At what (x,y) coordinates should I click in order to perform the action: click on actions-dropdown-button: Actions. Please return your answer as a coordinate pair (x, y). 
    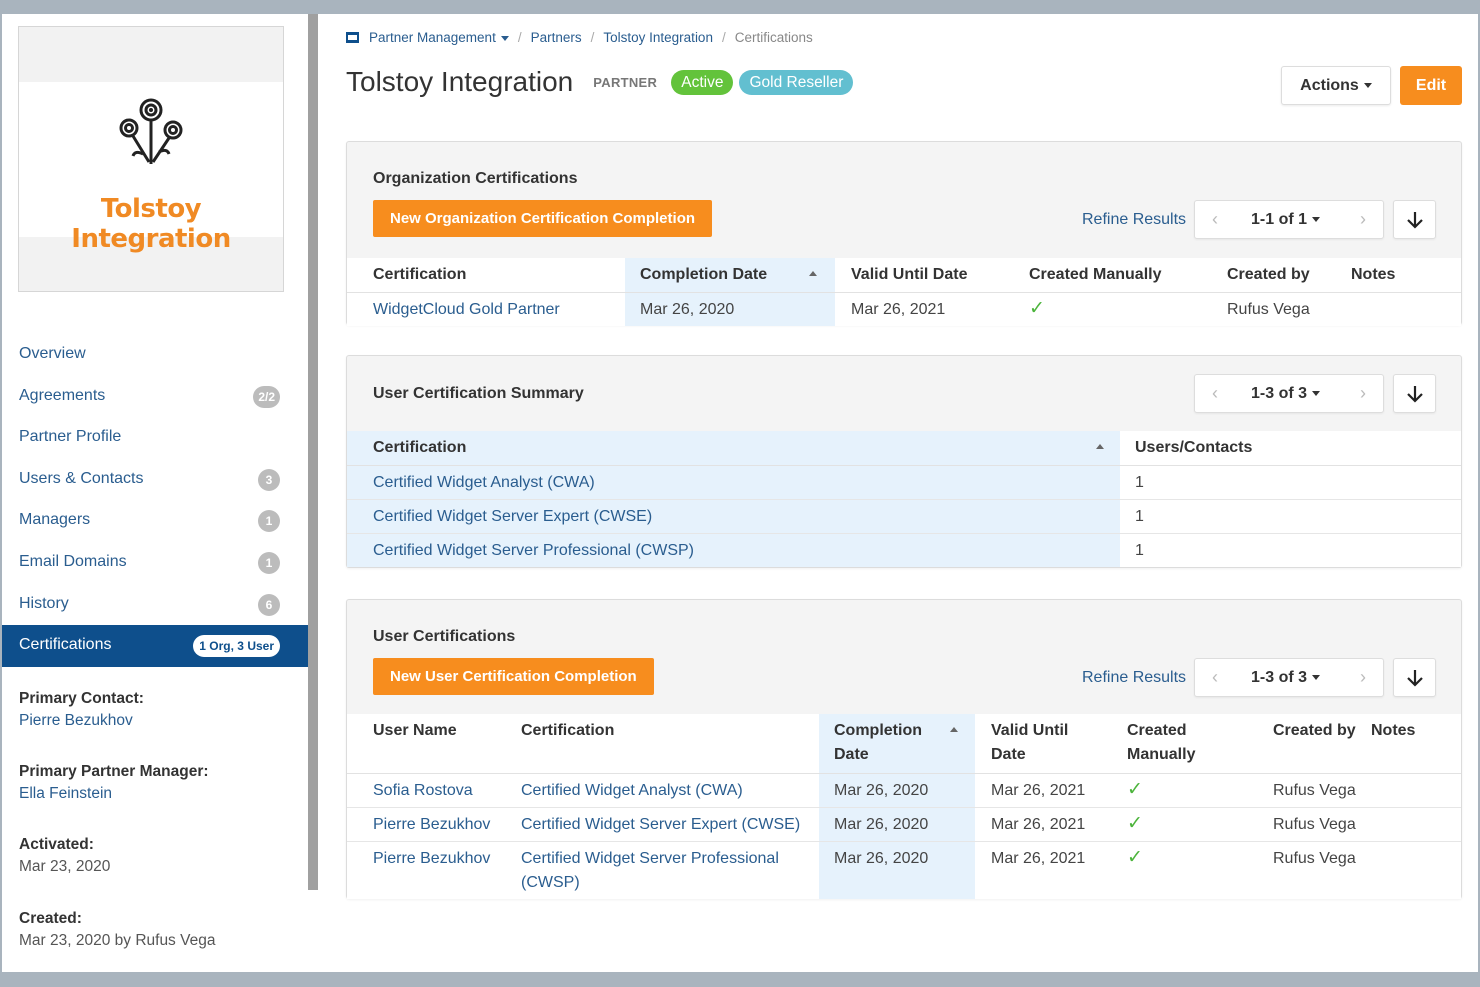
    Looking at the image, I should click on (1336, 85).